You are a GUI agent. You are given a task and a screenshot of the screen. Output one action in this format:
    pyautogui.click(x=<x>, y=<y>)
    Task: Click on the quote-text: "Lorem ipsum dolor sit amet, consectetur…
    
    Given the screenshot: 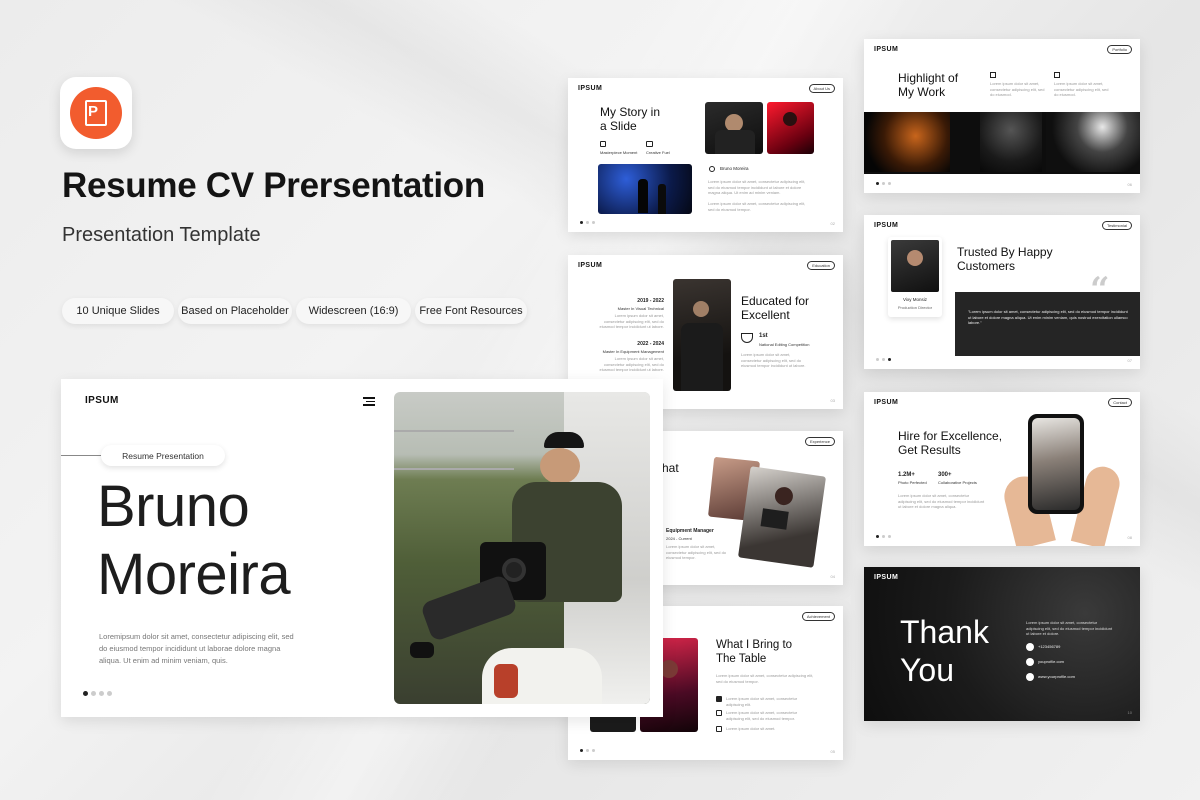 What is the action you would take?
    pyautogui.click(x=1048, y=317)
    